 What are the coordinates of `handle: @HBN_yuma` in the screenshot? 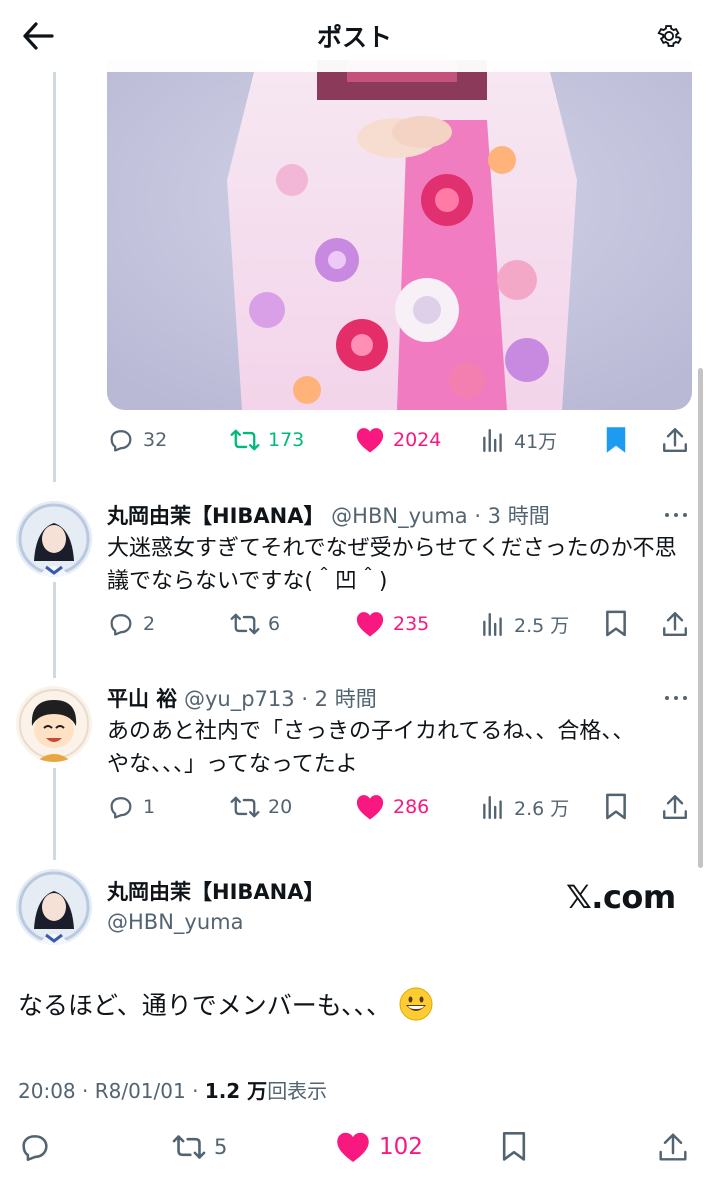 It's located at (175, 922).